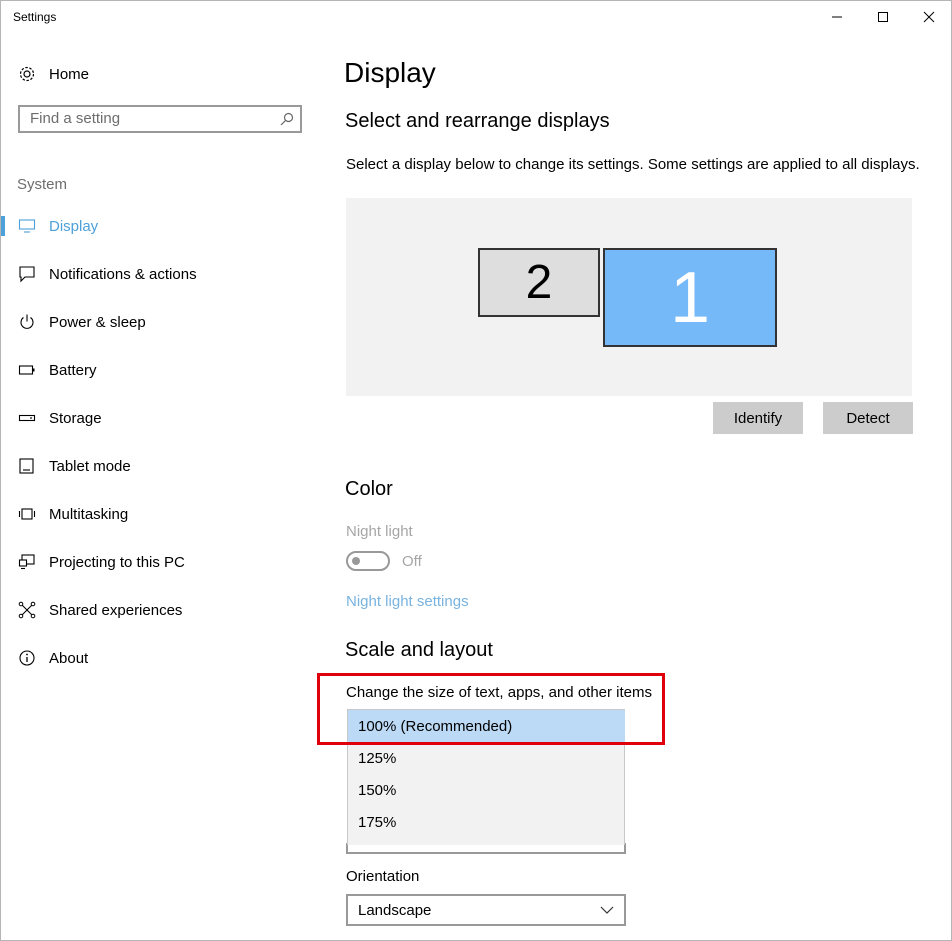  Describe the element at coordinates (758, 418) in the screenshot. I see `identify-button: Identify` at that location.